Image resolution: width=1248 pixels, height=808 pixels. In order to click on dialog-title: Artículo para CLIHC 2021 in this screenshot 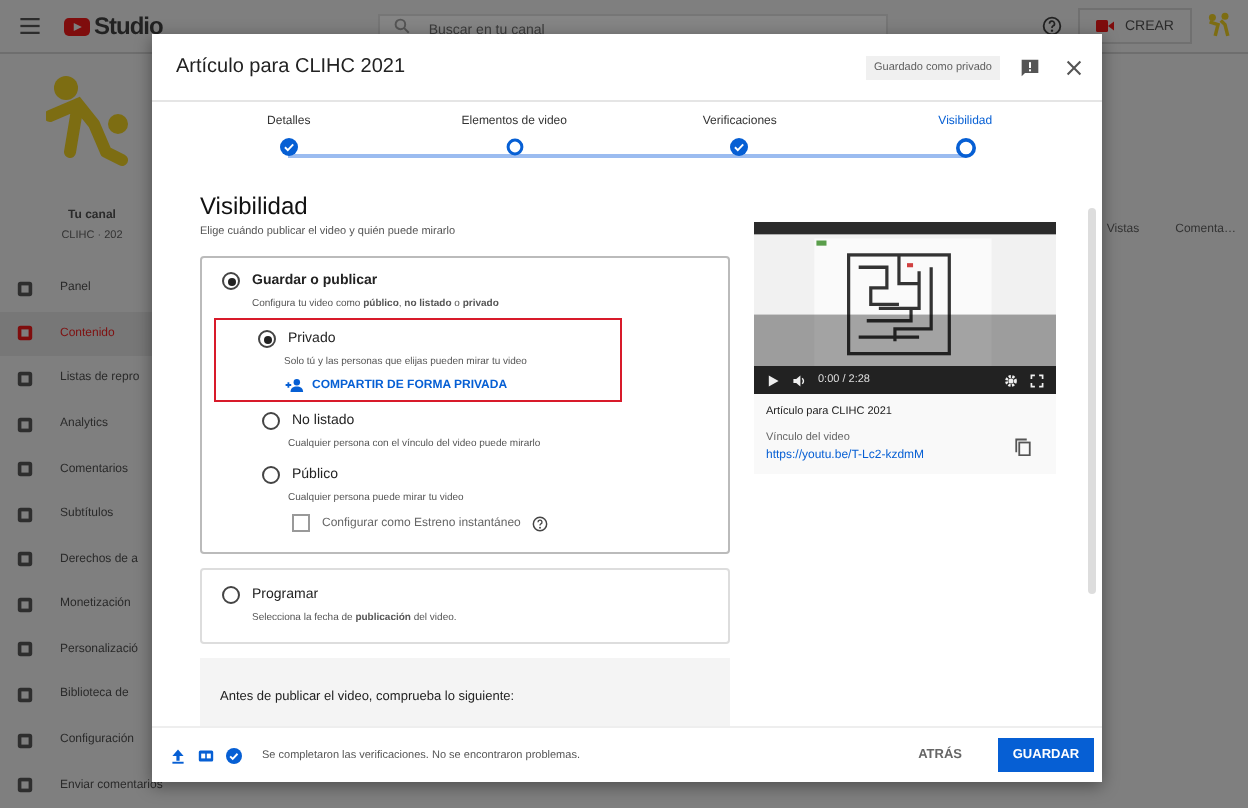, I will do `click(292, 67)`.